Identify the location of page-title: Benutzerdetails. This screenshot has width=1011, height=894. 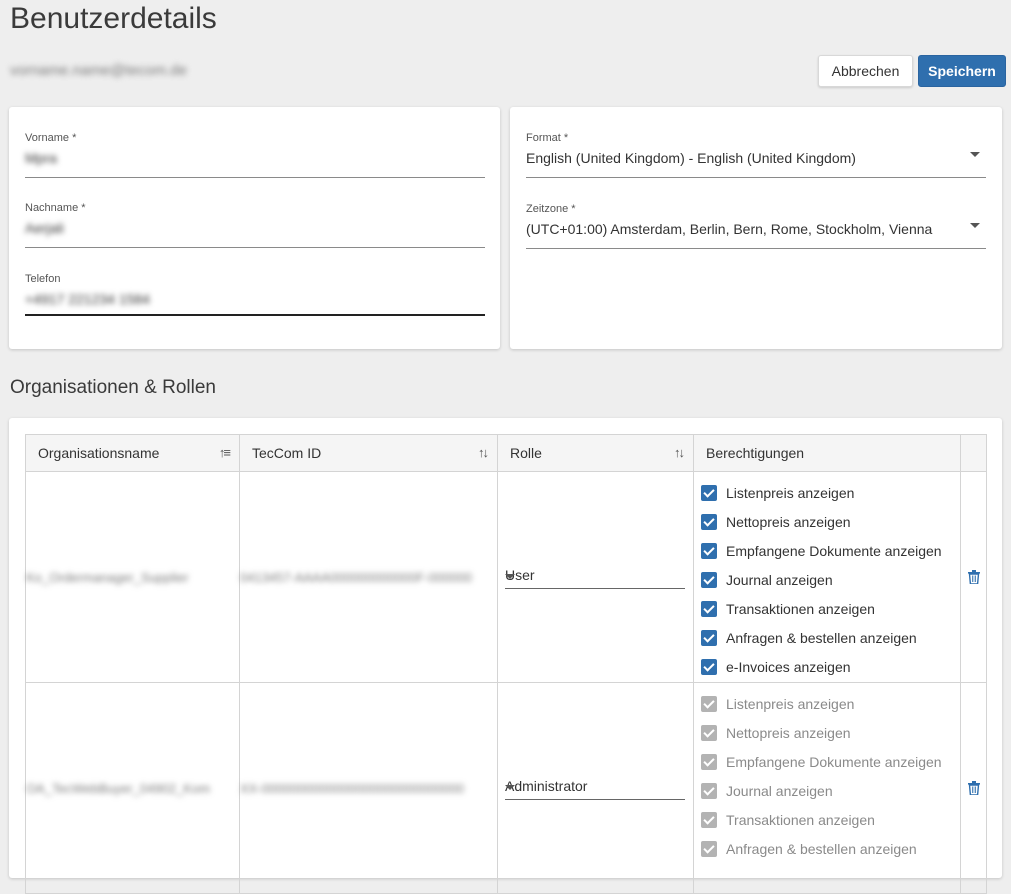
(113, 18).